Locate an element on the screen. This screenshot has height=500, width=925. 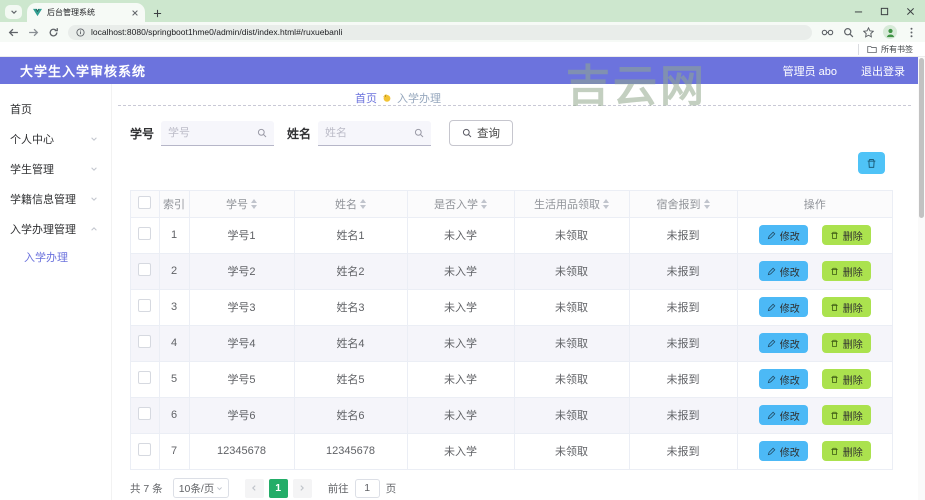
close-window-icon is located at coordinates (910, 11).